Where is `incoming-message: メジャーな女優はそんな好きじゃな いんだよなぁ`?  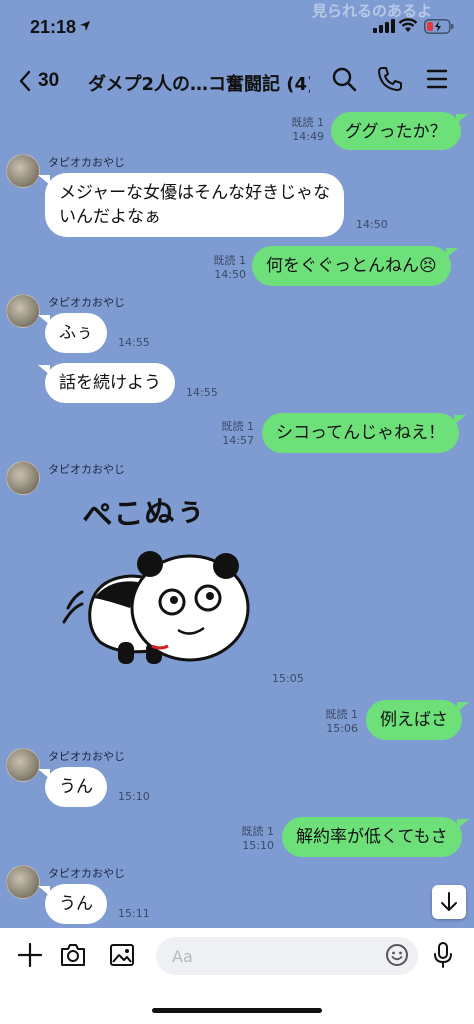 incoming-message: メジャーな女優はそんな好きじゃな いんだよなぁ is located at coordinates (191, 205).